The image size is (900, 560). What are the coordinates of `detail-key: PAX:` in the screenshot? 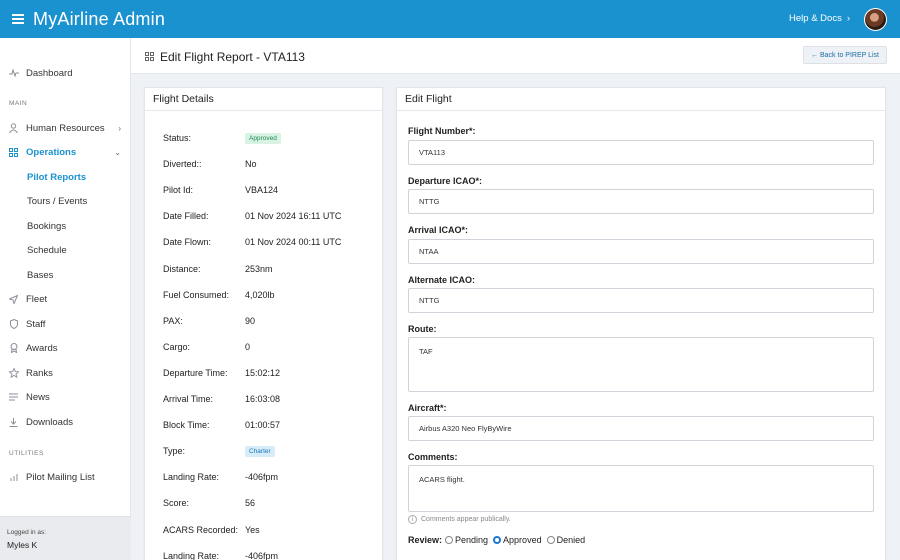 It's located at (173, 320).